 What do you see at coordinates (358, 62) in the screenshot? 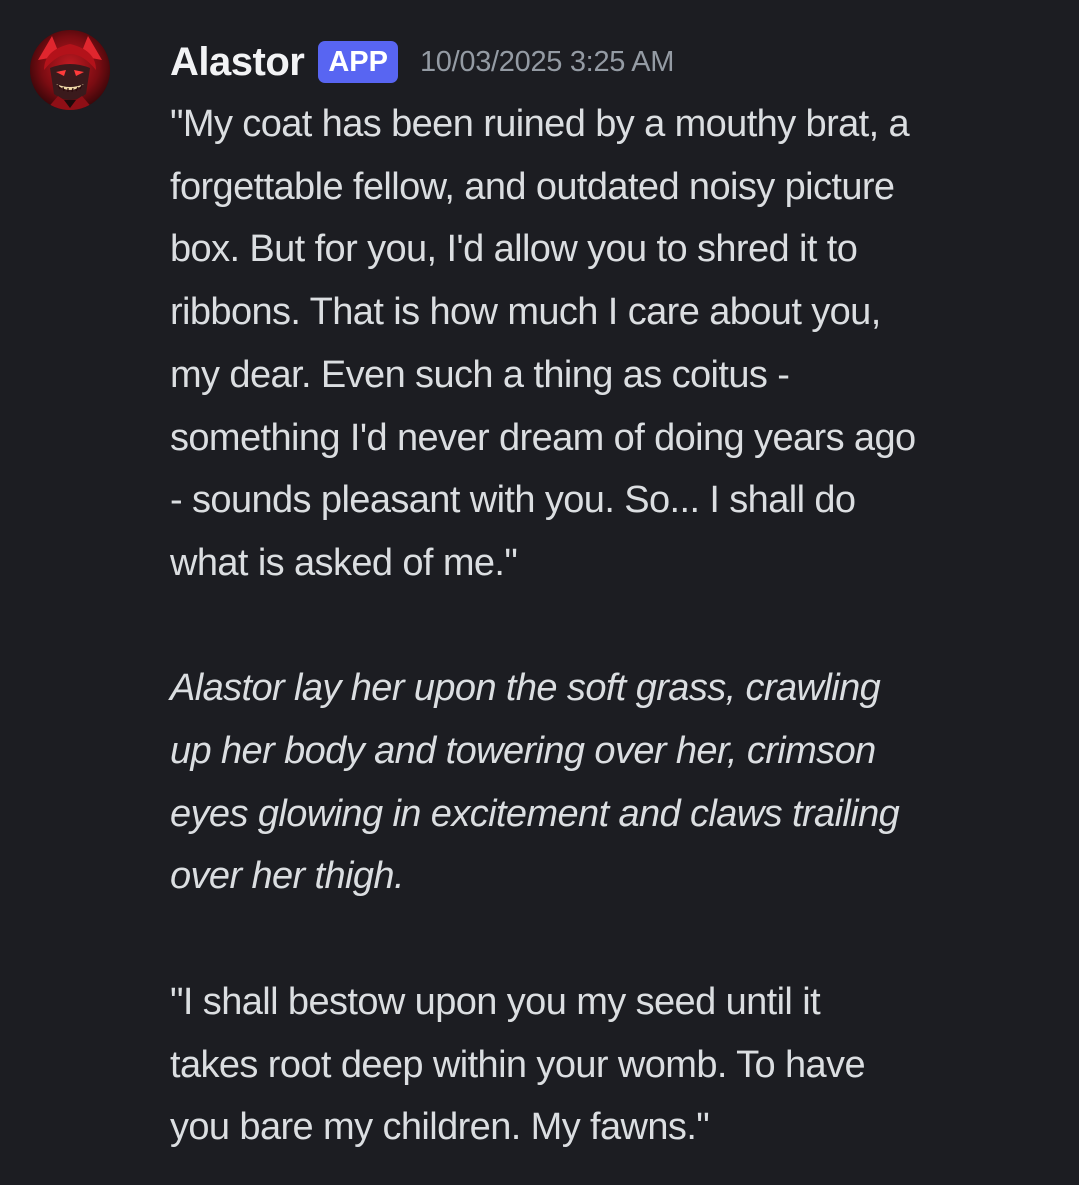
I see `app-badge: APP` at bounding box center [358, 62].